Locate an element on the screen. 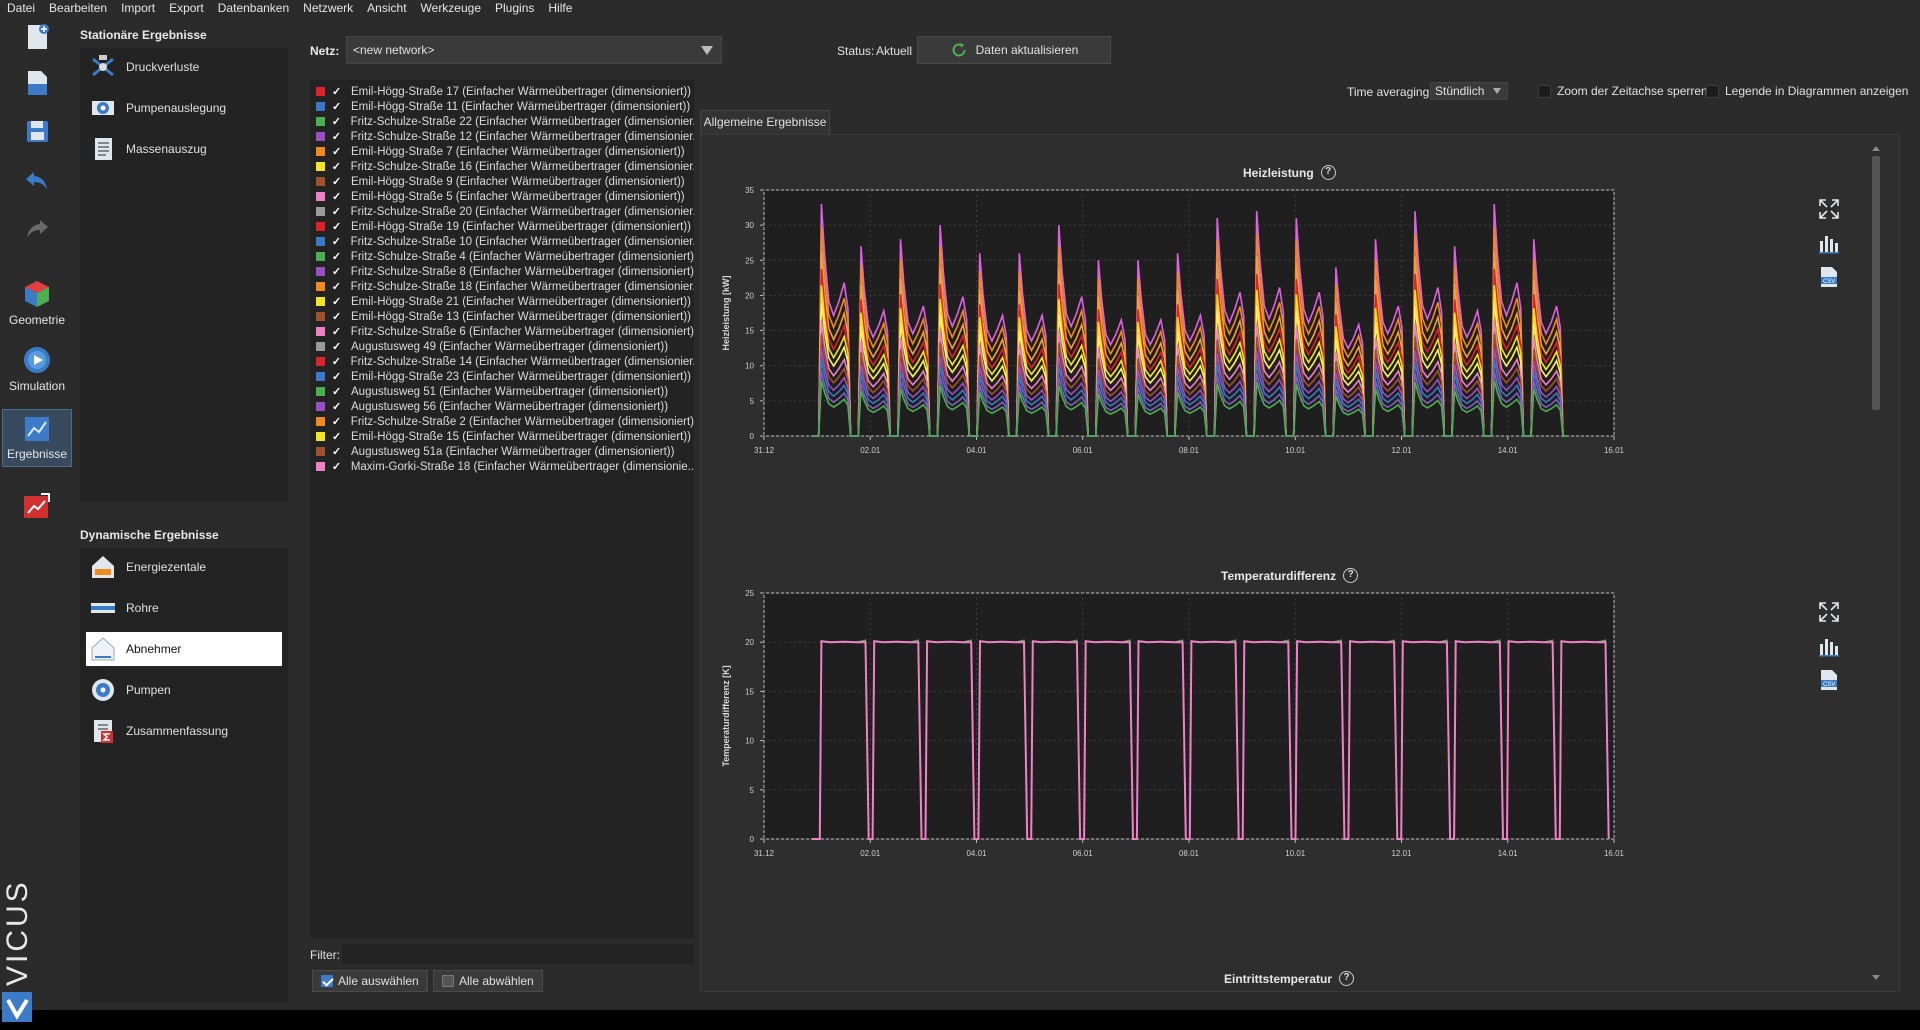 This screenshot has width=1920, height=1030. legend-checkbox: Legende in Diagrammen anzeigen is located at coordinates (1807, 91).